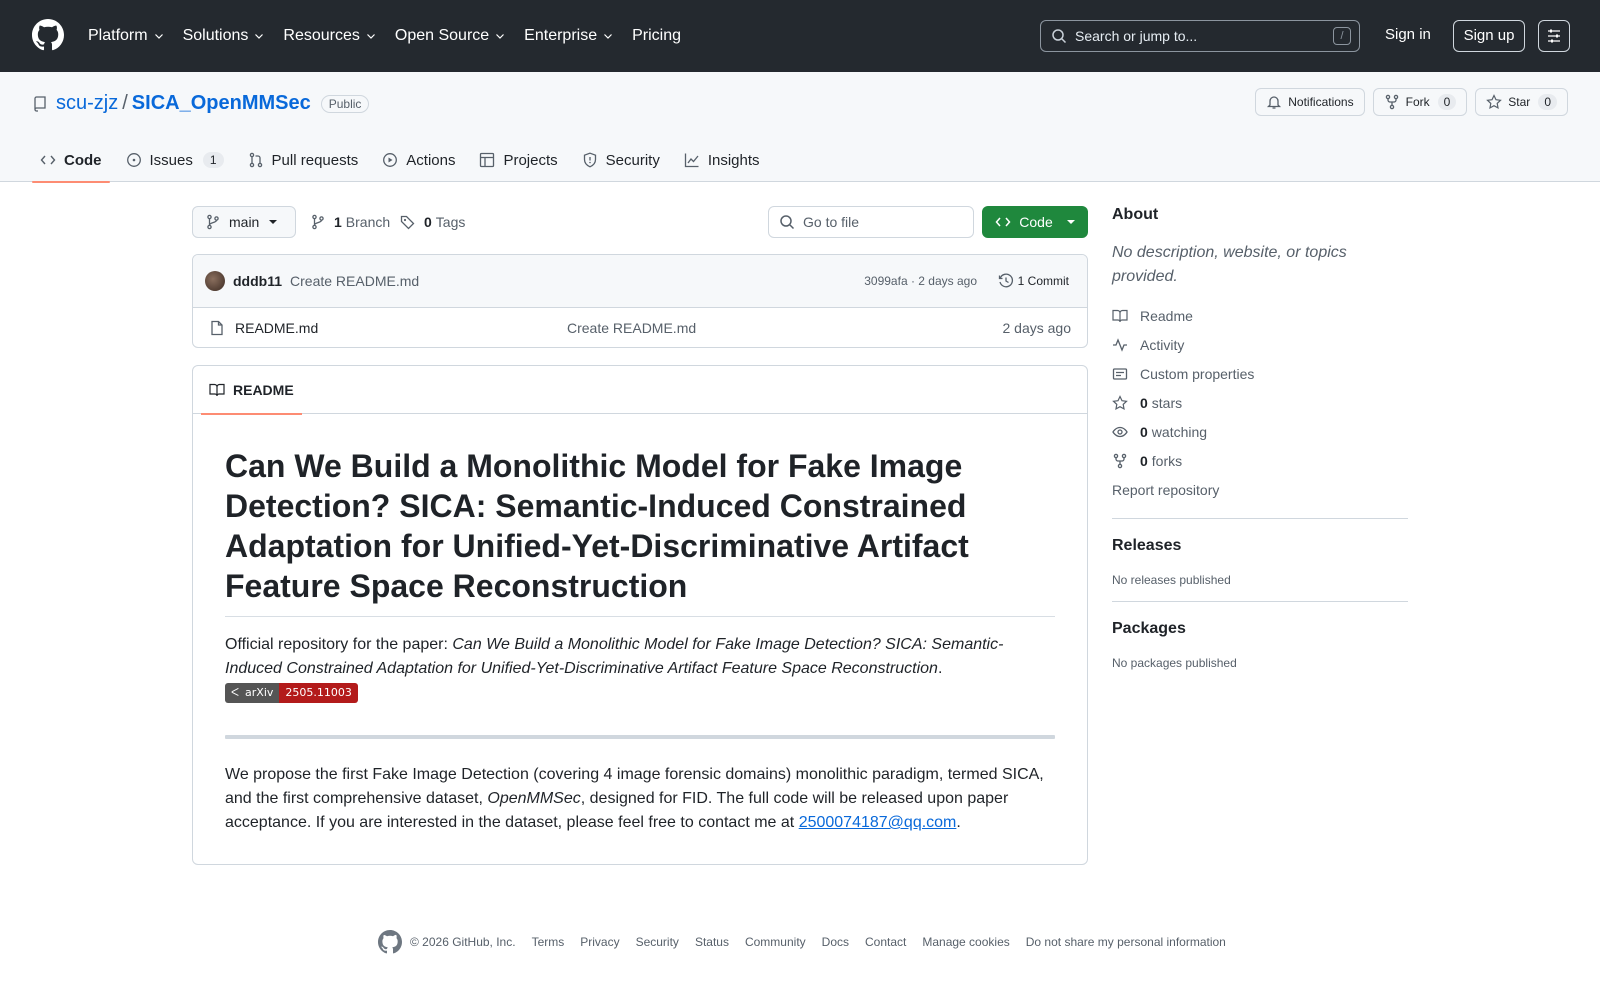  I want to click on forks-label: forks, so click(1167, 460).